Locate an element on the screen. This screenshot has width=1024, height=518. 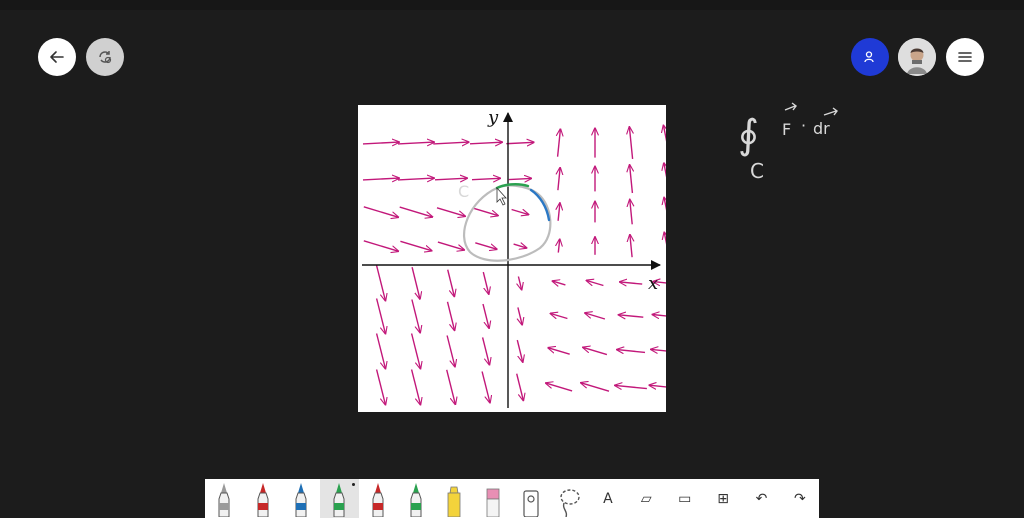
tool-redo: ↷ is located at coordinates (800, 498).